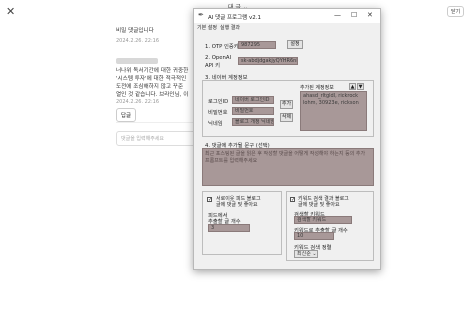 The width and height of the screenshot is (474, 325). Describe the element at coordinates (222, 47) in the screenshot. I see `otp-label: 1. OTP 인증키` at that location.